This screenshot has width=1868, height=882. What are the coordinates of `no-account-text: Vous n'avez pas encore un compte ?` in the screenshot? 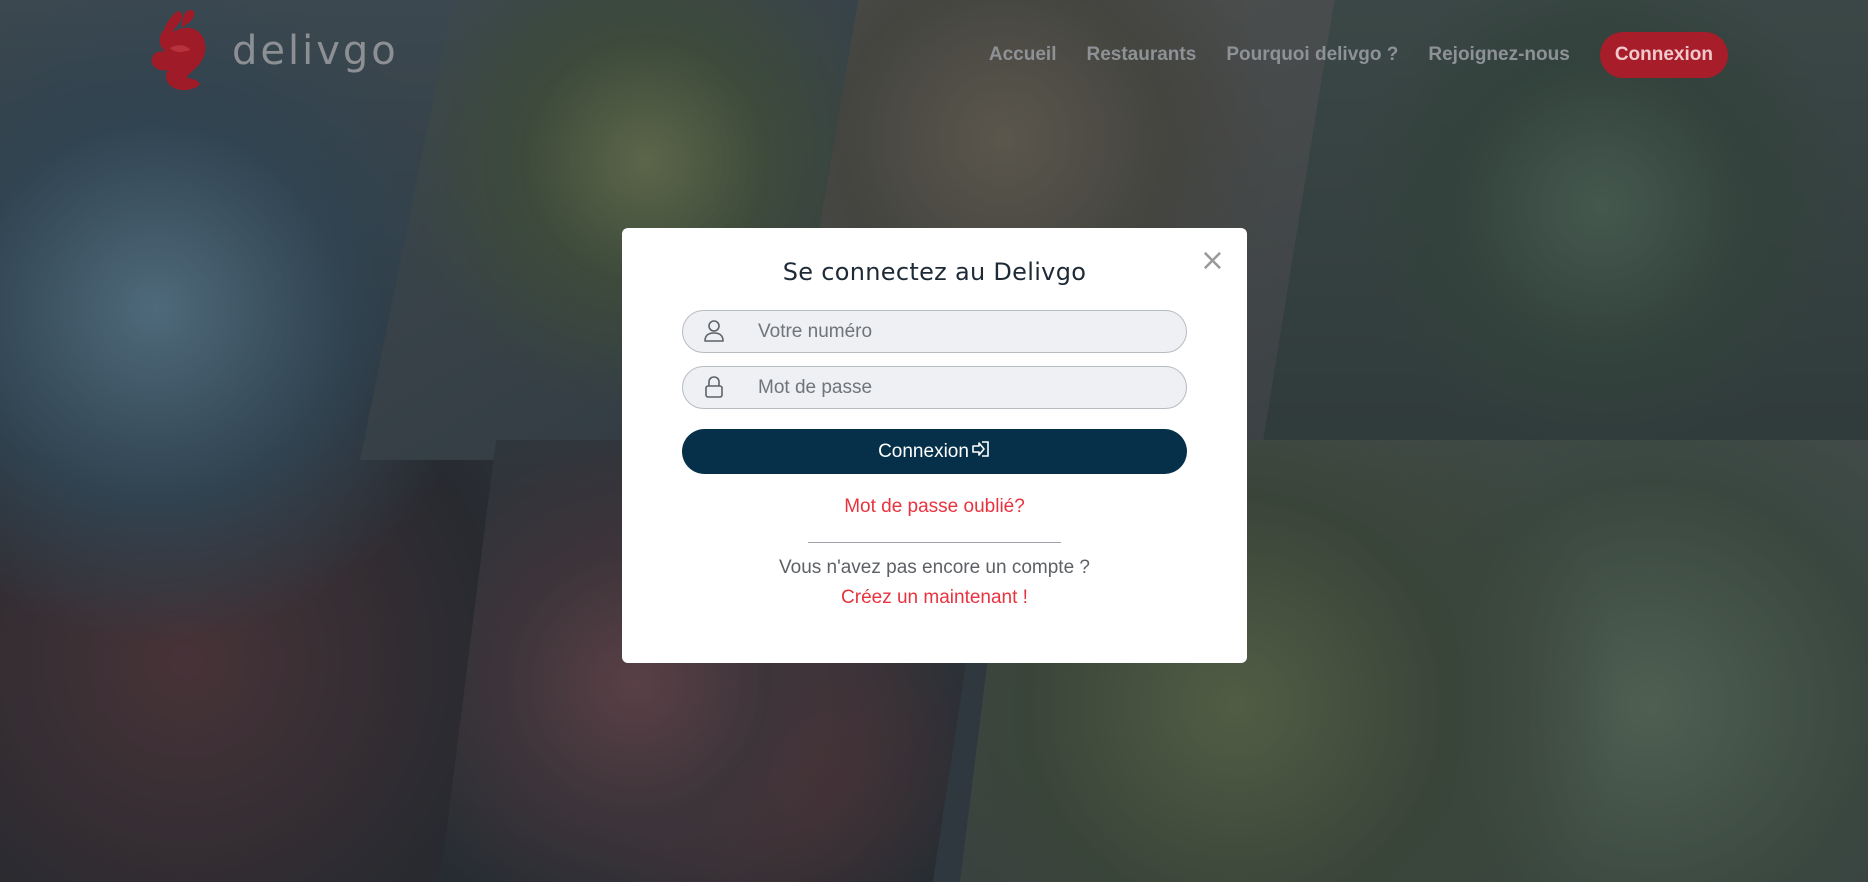 It's located at (934, 567).